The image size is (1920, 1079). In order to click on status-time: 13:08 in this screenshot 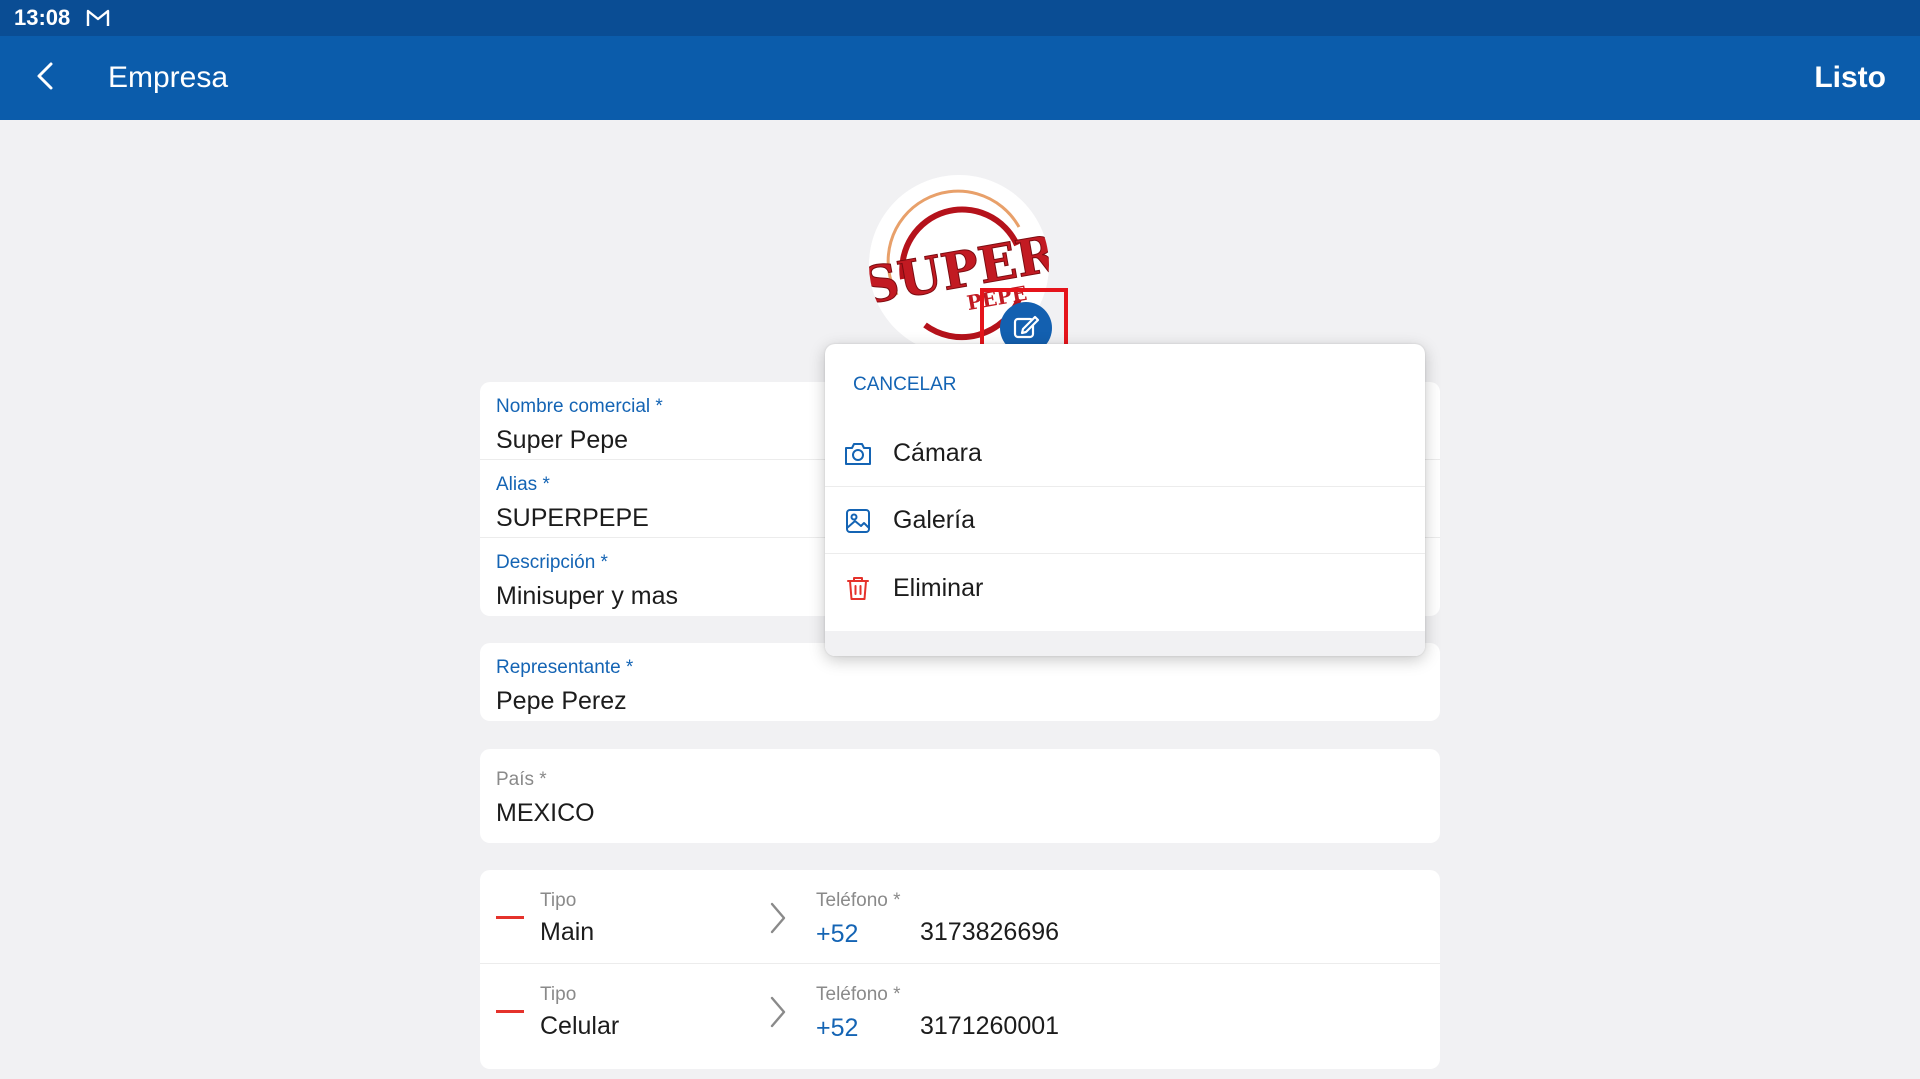, I will do `click(42, 17)`.